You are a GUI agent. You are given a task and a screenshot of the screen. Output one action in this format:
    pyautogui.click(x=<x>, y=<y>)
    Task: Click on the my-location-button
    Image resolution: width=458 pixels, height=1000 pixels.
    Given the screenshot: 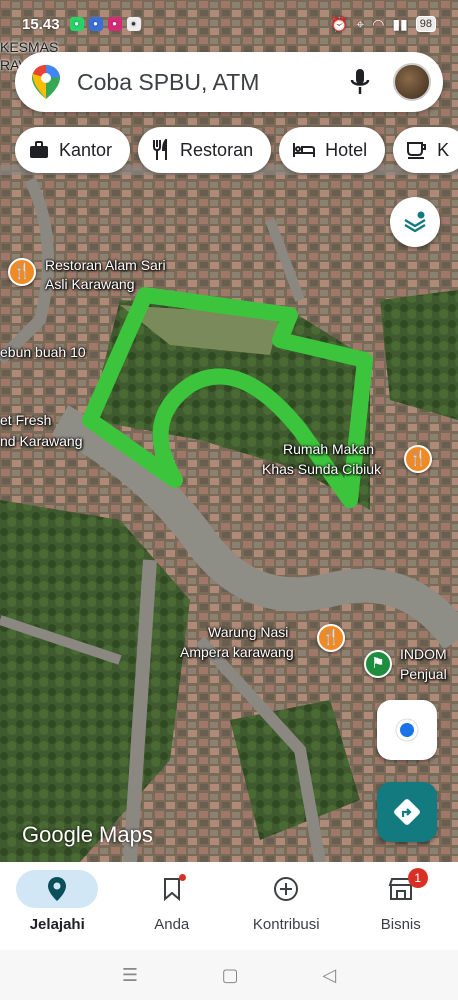 What is the action you would take?
    pyautogui.click(x=407, y=730)
    